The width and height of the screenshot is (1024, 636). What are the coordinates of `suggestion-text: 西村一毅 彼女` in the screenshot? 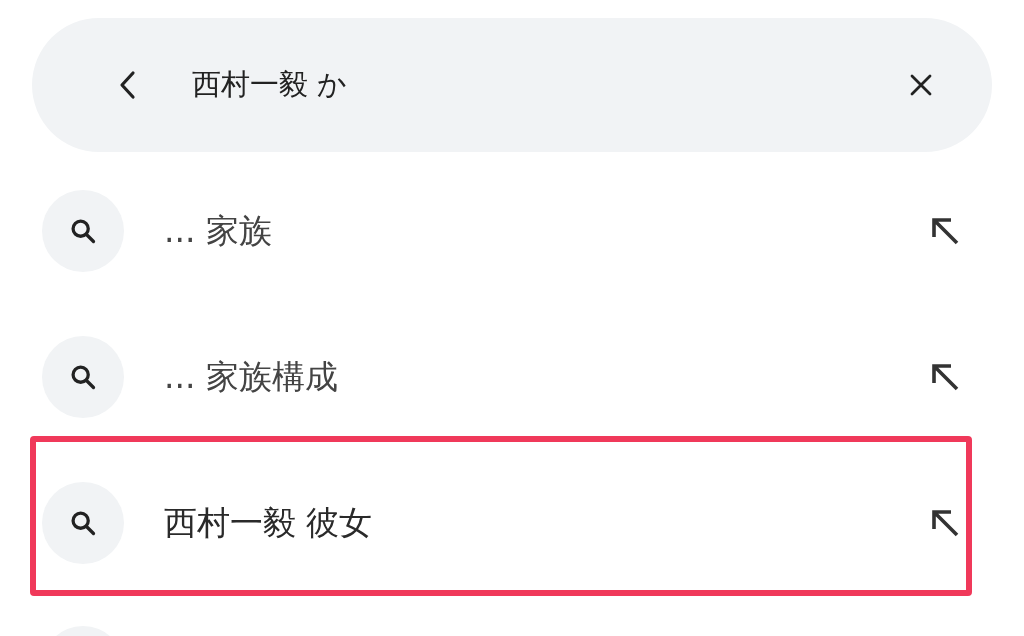 It's located at (546, 523).